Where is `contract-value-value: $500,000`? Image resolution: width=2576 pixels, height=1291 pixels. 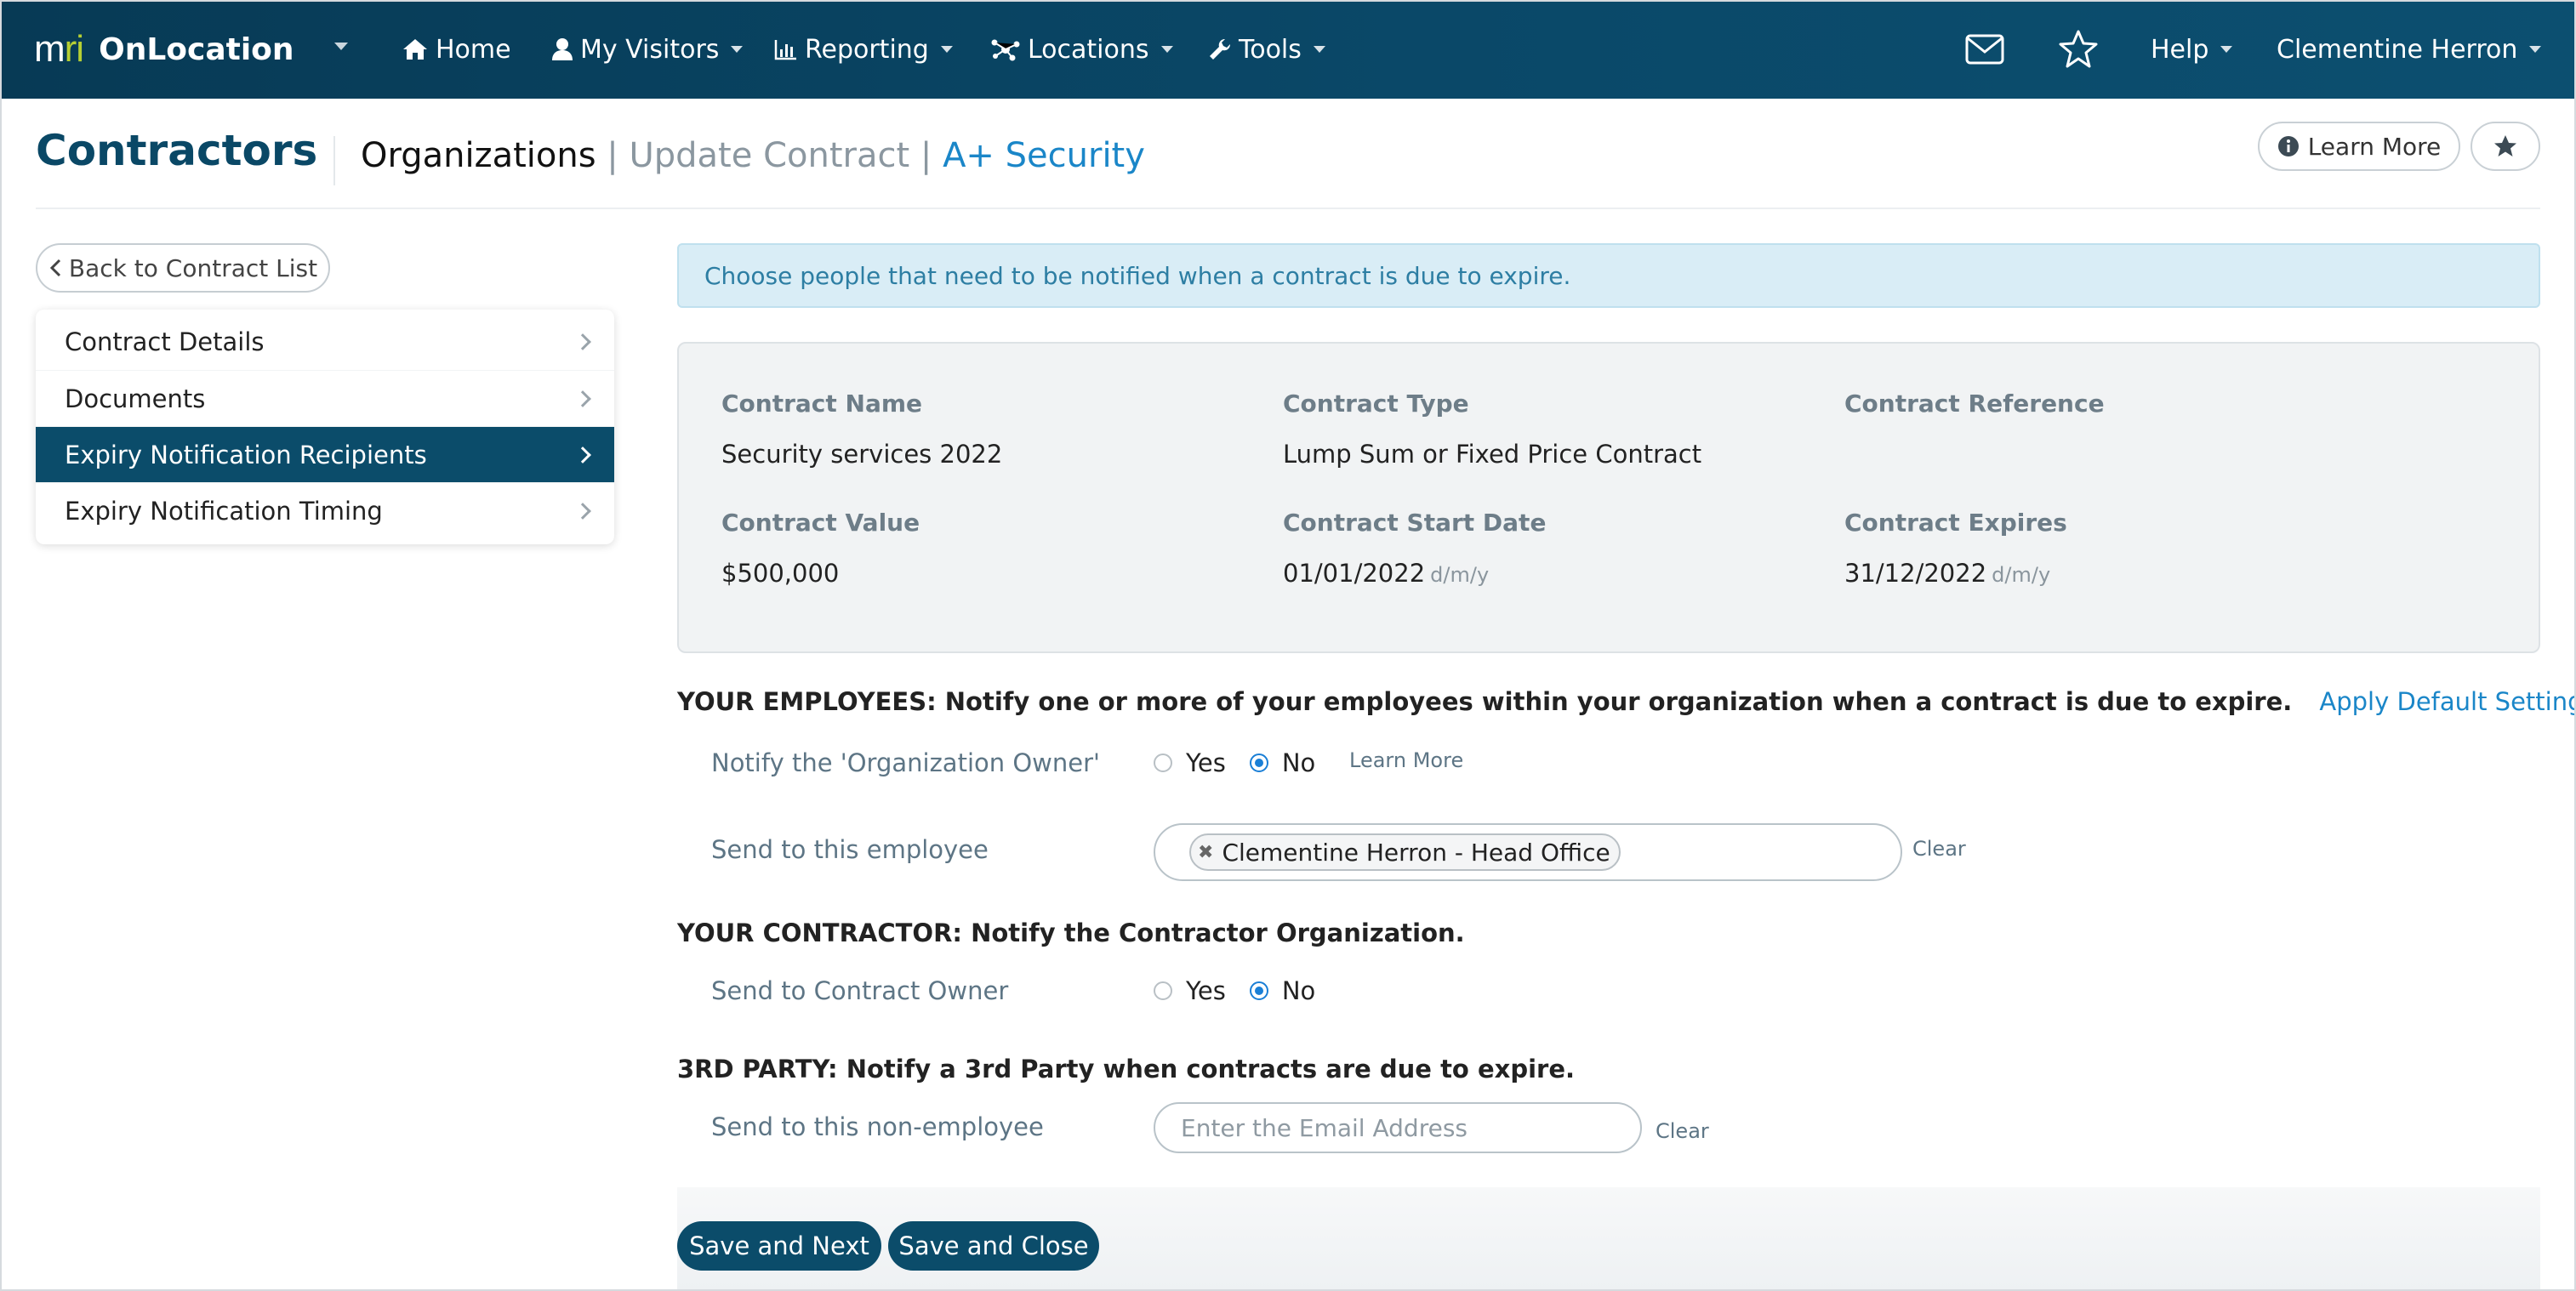
contract-value-value: $500,000 is located at coordinates (780, 573).